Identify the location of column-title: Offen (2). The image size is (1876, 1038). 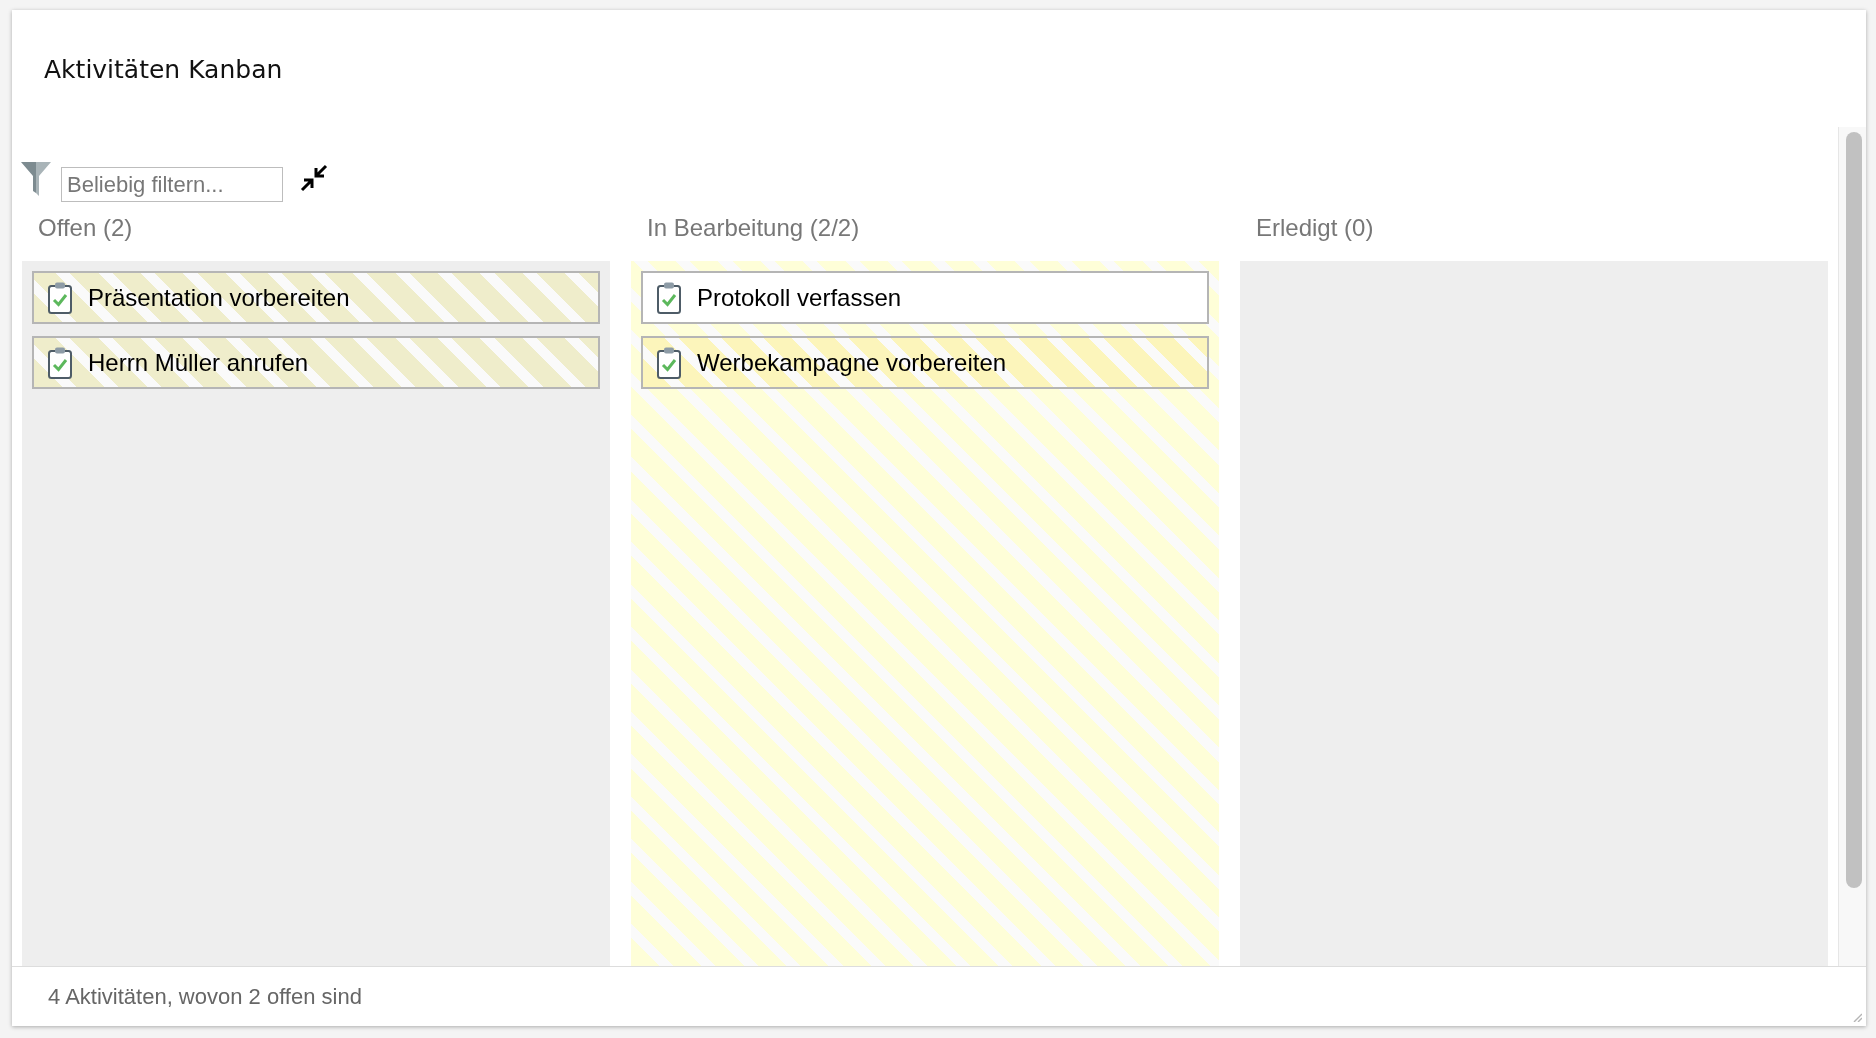
(85, 227).